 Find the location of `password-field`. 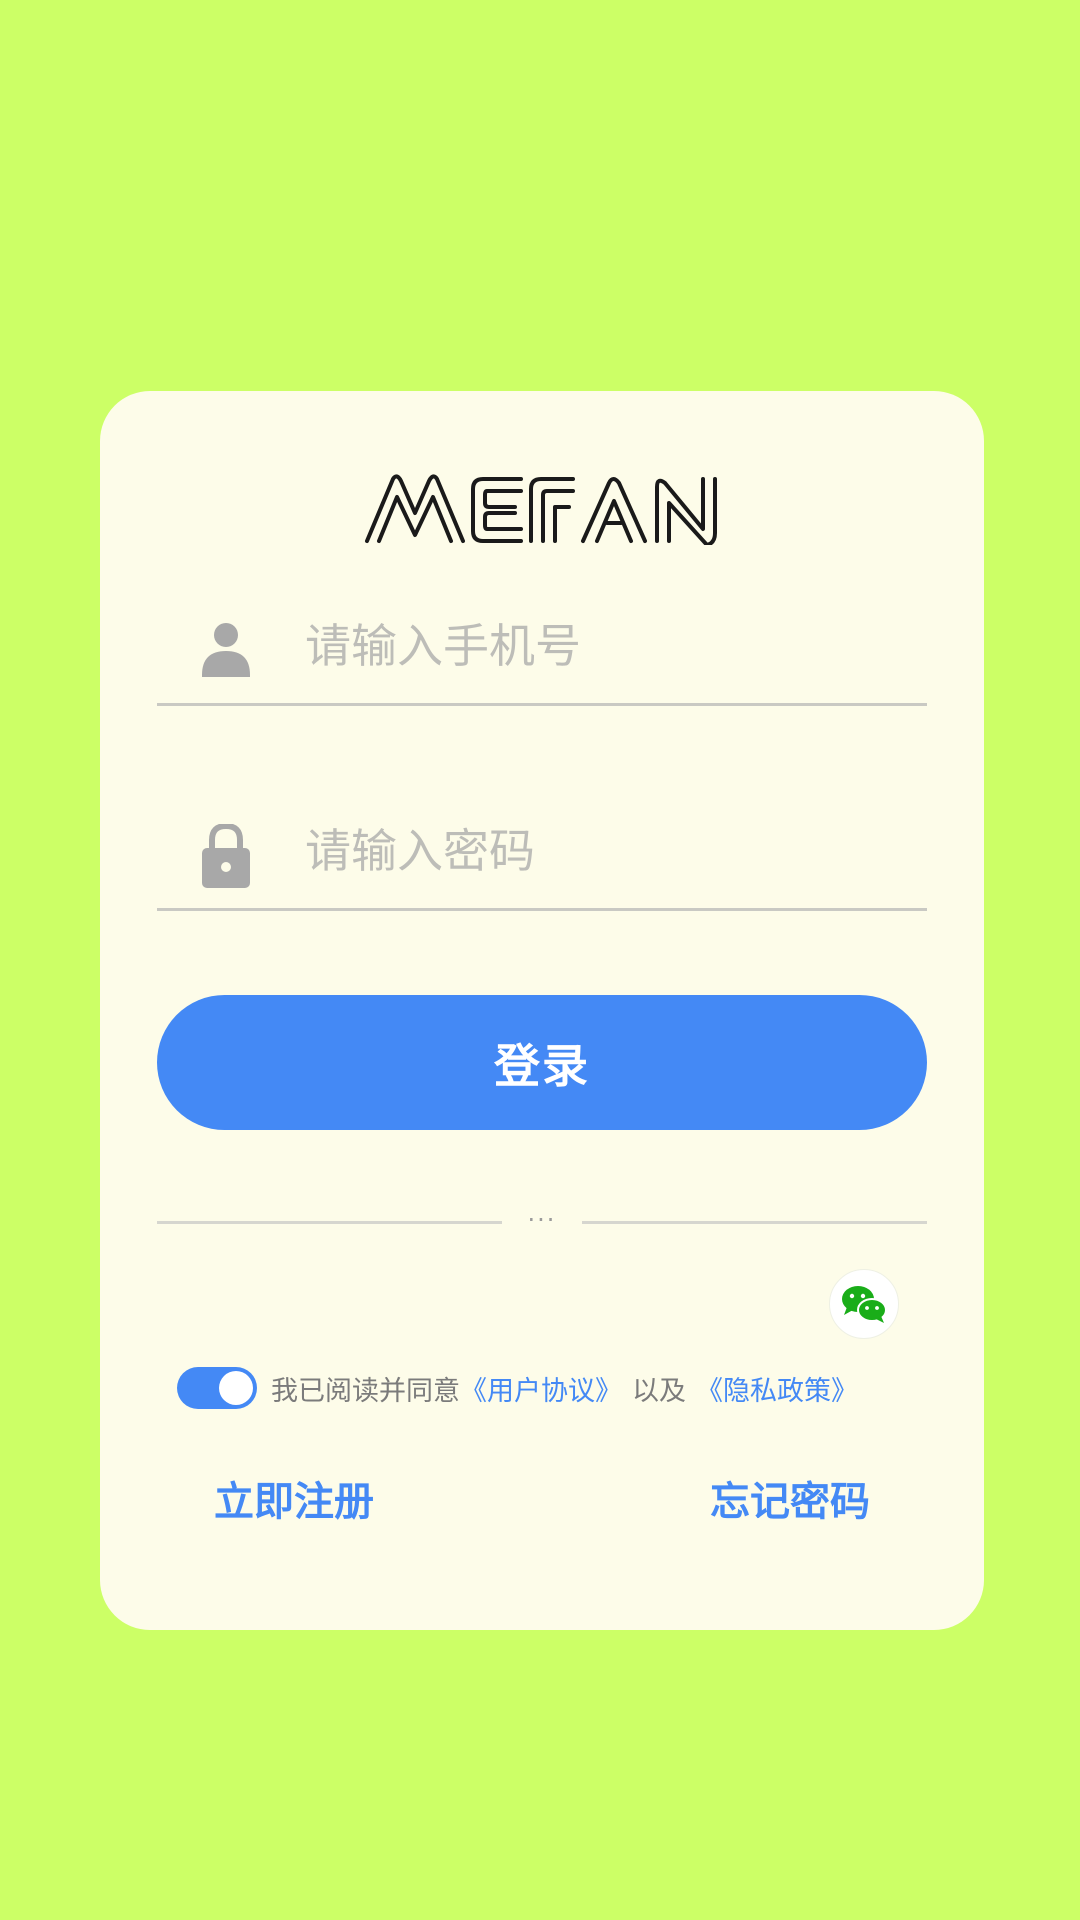

password-field is located at coordinates (542, 848).